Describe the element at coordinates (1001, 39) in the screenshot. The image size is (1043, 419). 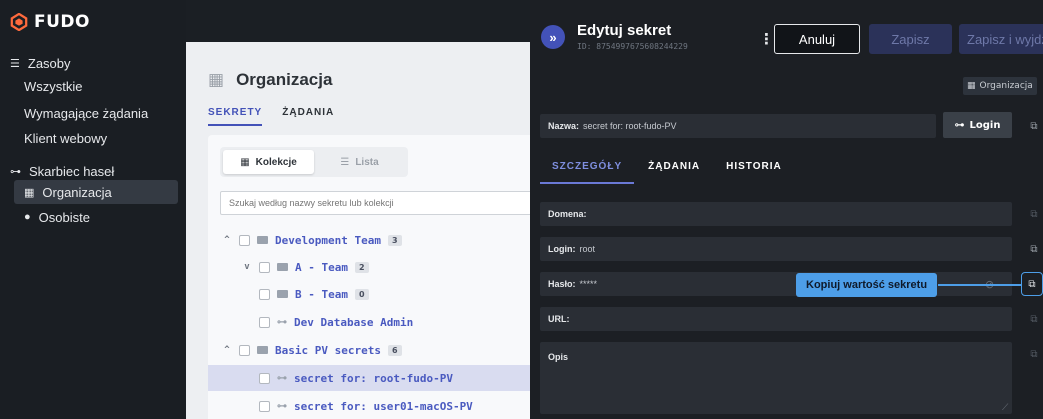
I see `save-and-exit-button: Zapisz i wyjdź` at that location.